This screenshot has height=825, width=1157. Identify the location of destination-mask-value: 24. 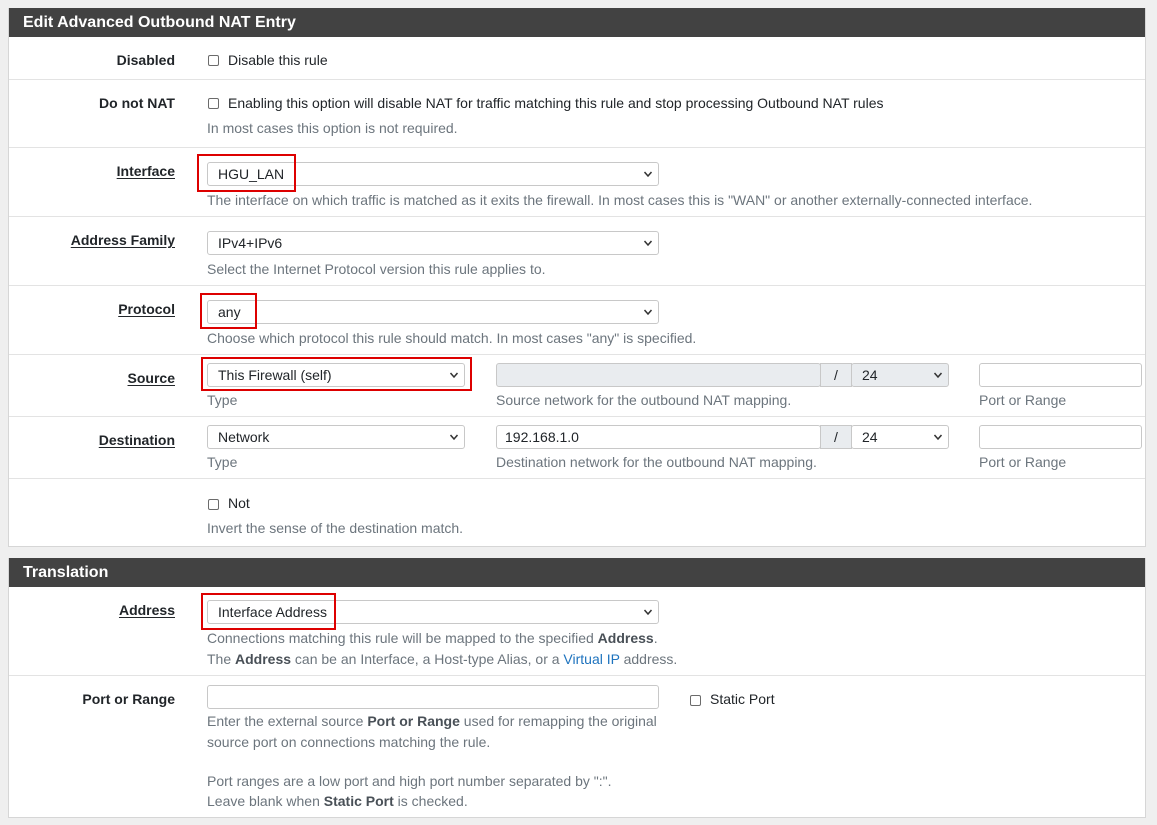
(870, 437).